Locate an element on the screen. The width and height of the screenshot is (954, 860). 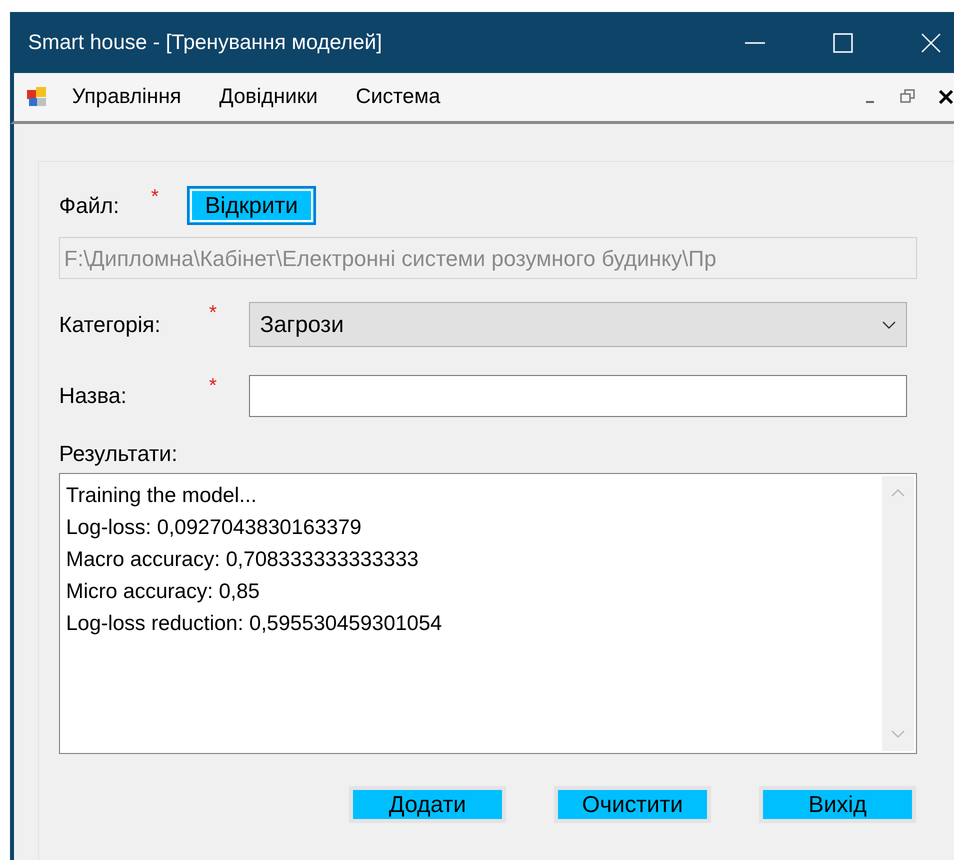
close-icon is located at coordinates (946, 97).